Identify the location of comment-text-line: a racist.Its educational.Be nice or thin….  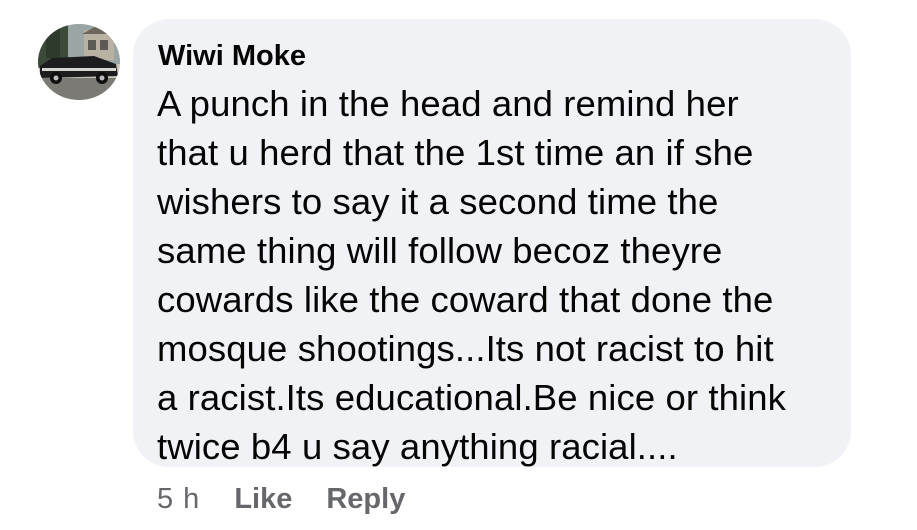
(471, 397).